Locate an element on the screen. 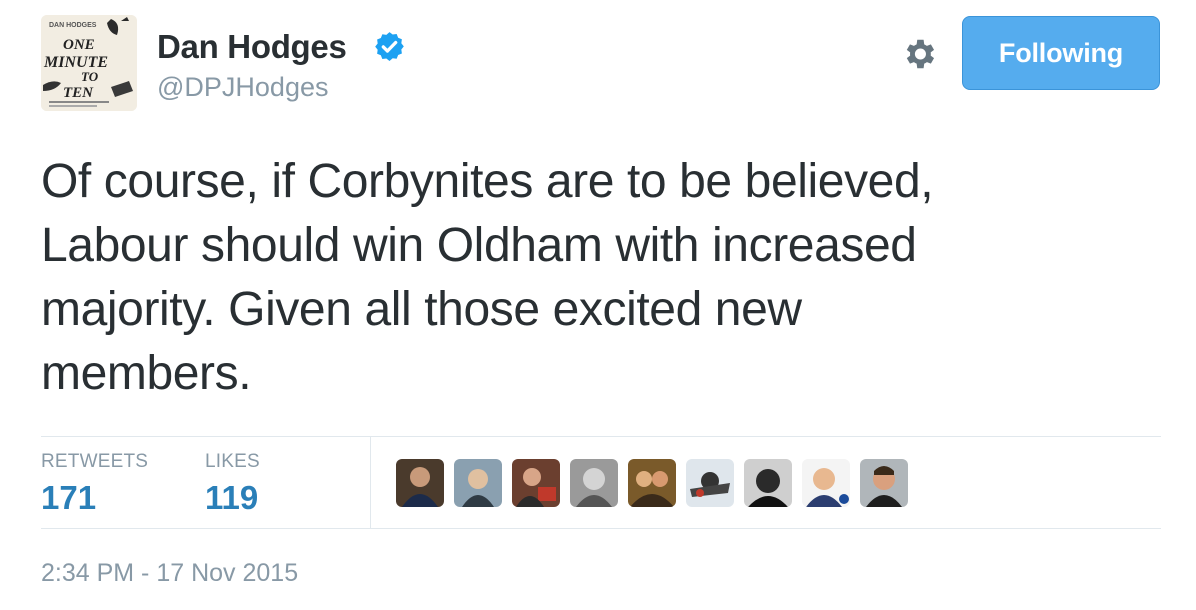 This screenshot has height=610, width=1196. author-avatar: DAN HODGES ONE MINUTE TO TEN is located at coordinates (89, 63).